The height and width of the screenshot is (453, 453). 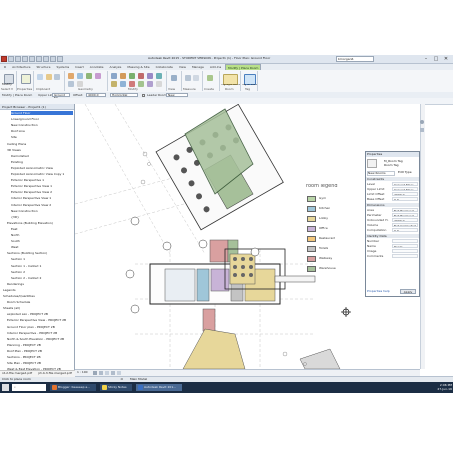 What do you see at coordinates (42, 131) in the screenshot?
I see `browser-item: Roof Line` at bounding box center [42, 131].